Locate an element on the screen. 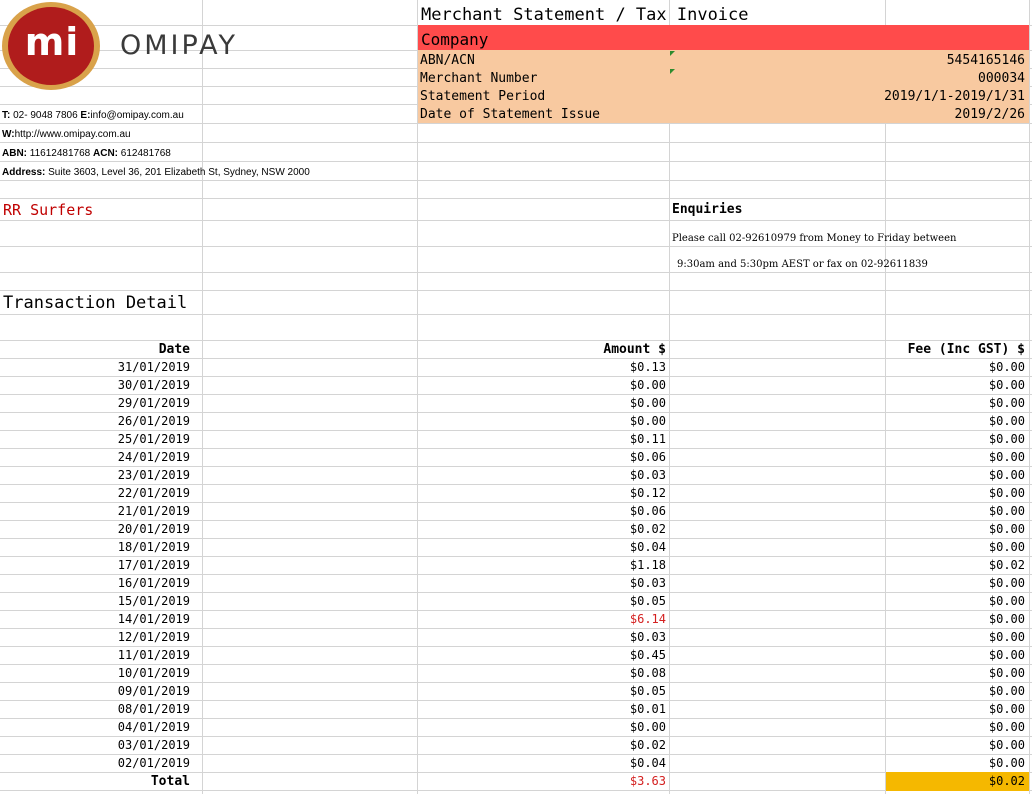 This screenshot has height=794, width=1032. row-date: 08/01/2019 is located at coordinates (153, 709).